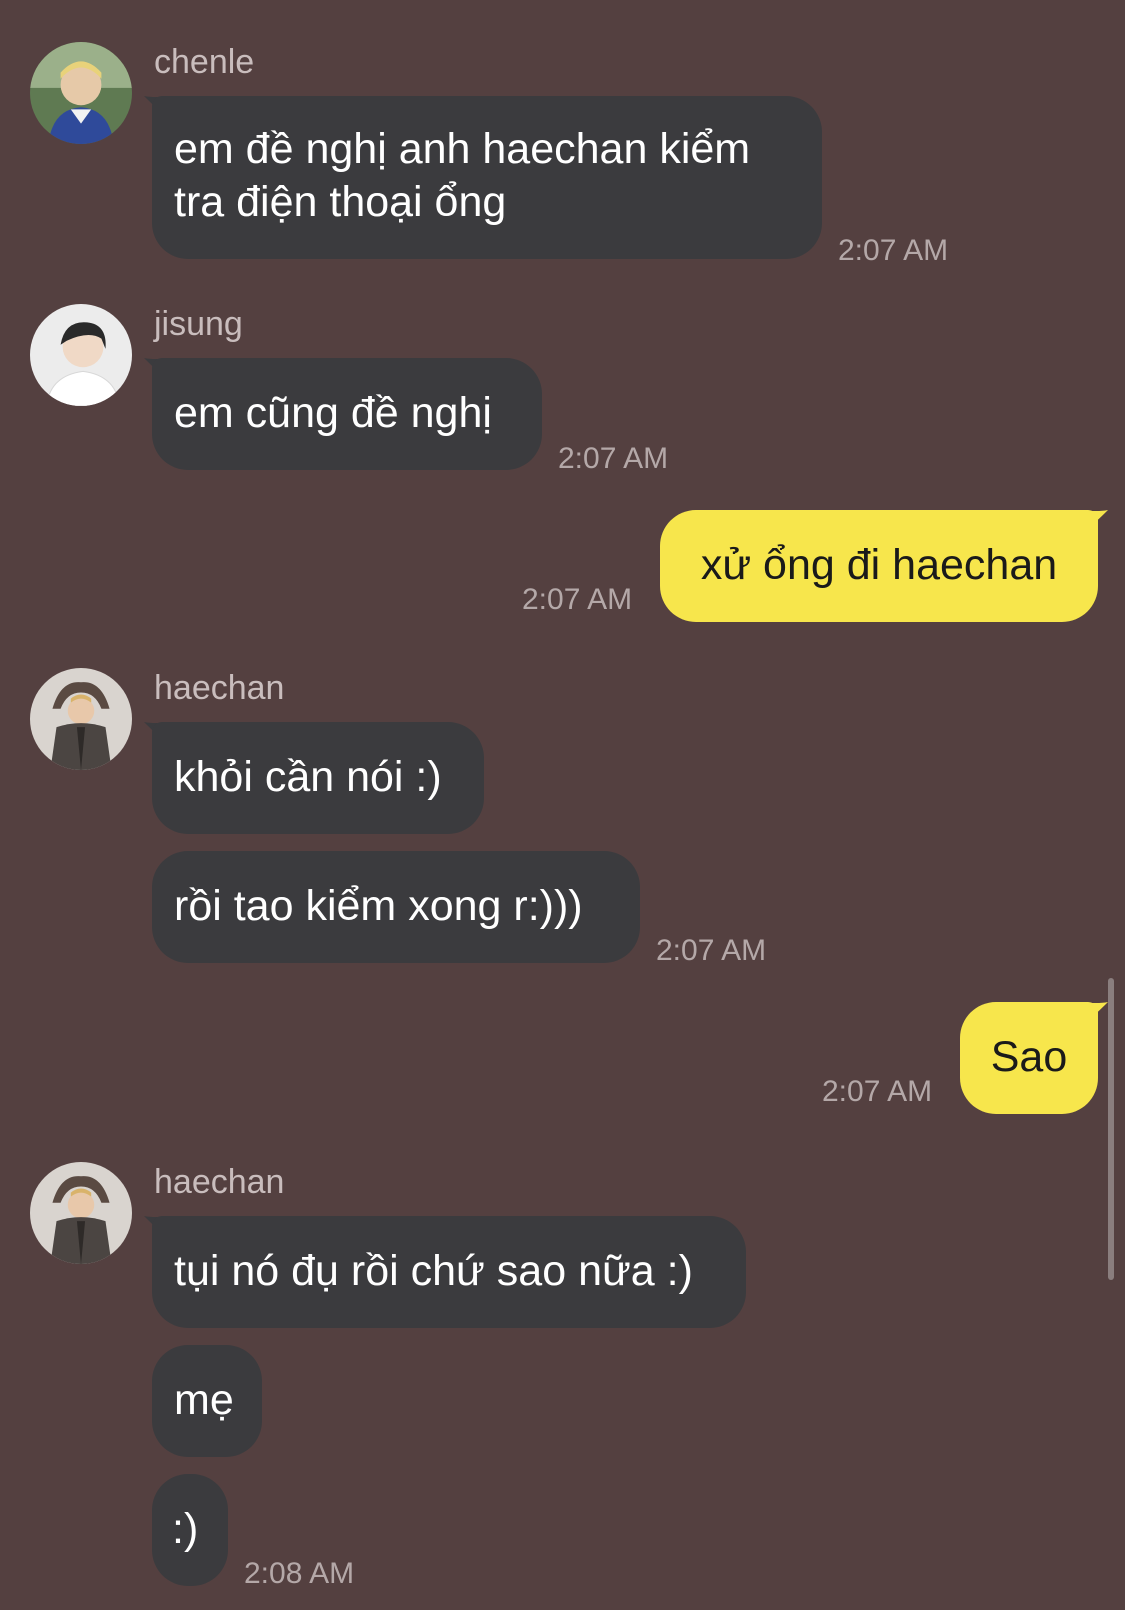 The height and width of the screenshot is (1610, 1125). I want to click on message-text: khỏi cần nói :), so click(308, 777).